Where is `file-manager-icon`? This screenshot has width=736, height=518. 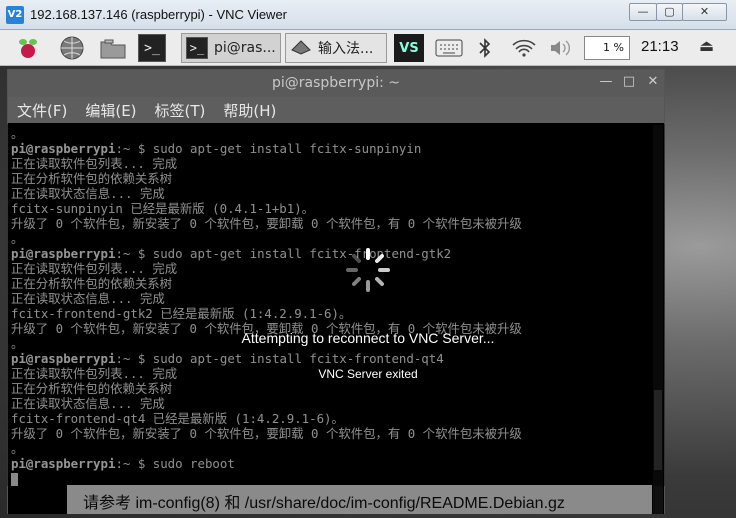
file-manager-icon is located at coordinates (113, 48).